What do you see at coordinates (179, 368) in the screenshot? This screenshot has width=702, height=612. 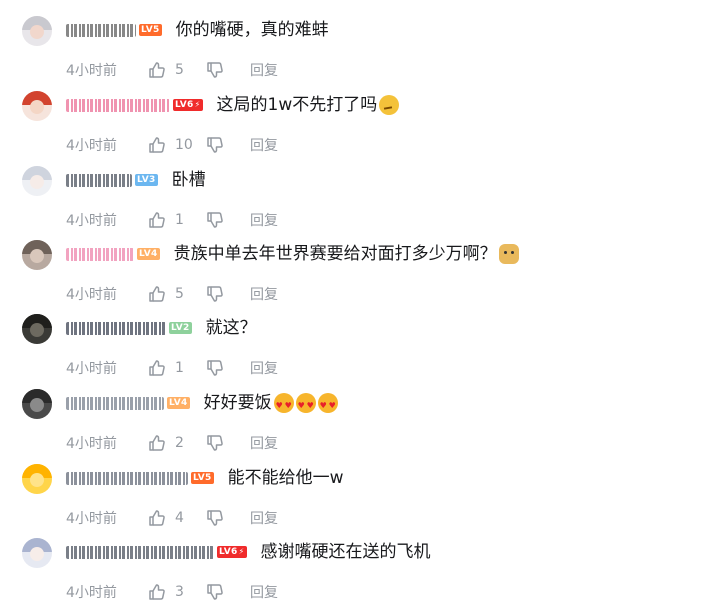 I see `like-count: 1` at bounding box center [179, 368].